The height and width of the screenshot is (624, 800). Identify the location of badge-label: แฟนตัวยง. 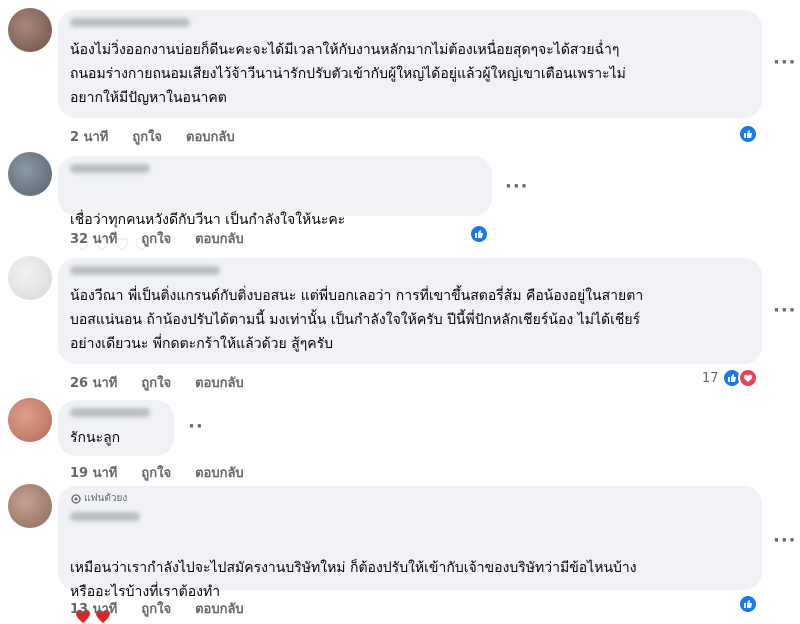
(106, 498).